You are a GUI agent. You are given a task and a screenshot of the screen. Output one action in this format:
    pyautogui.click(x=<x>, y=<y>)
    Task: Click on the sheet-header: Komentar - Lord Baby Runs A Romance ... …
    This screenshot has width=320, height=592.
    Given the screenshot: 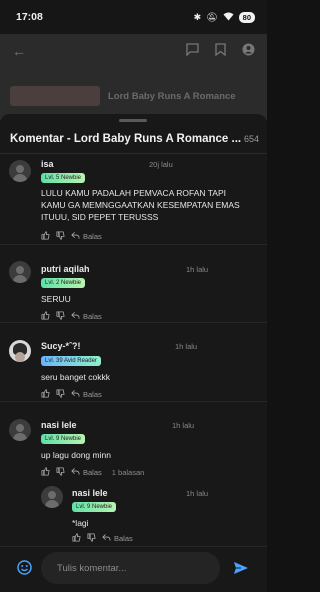 What is the action you would take?
    pyautogui.click(x=133, y=139)
    